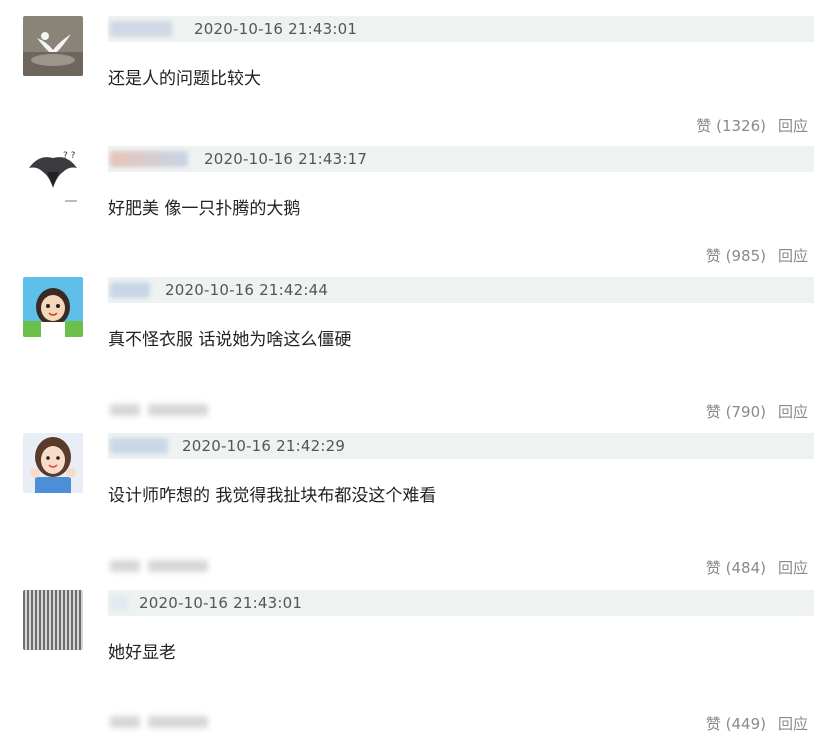 The height and width of the screenshot is (743, 836). I want to click on comment-actions: 赞 (790) 回应, so click(751, 411).